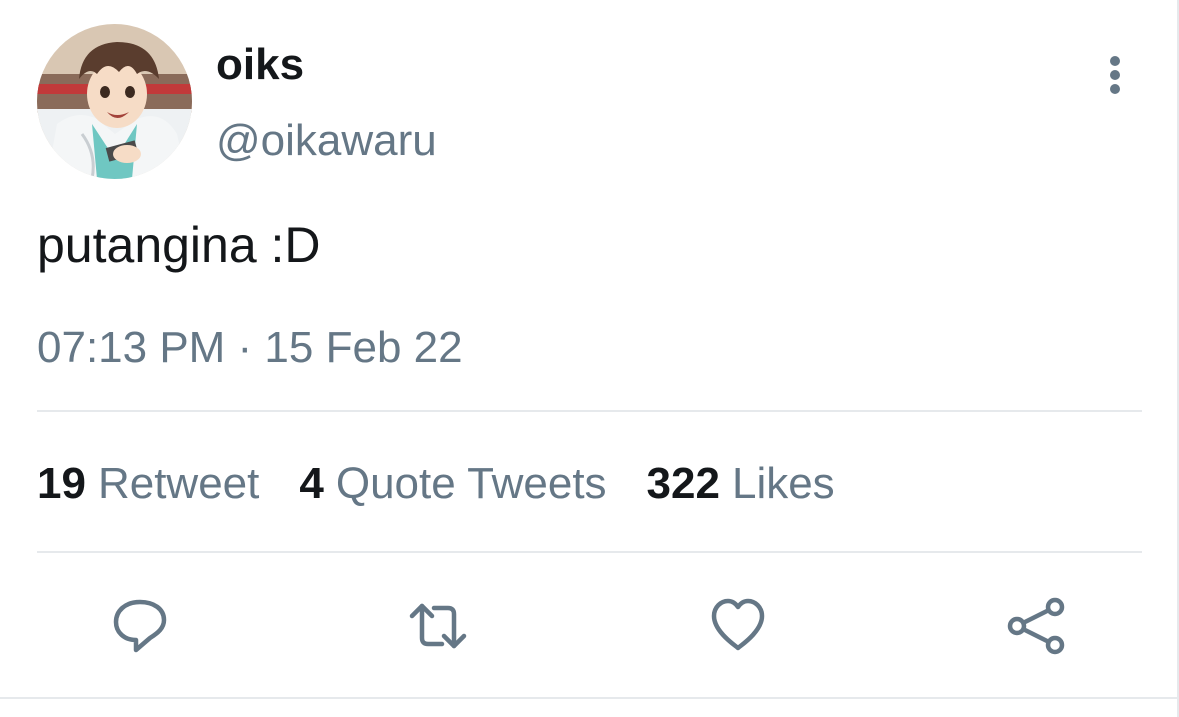  What do you see at coordinates (250, 348) in the screenshot?
I see `tweet-timestamp: 07:13 PM · 15 Feb 22` at bounding box center [250, 348].